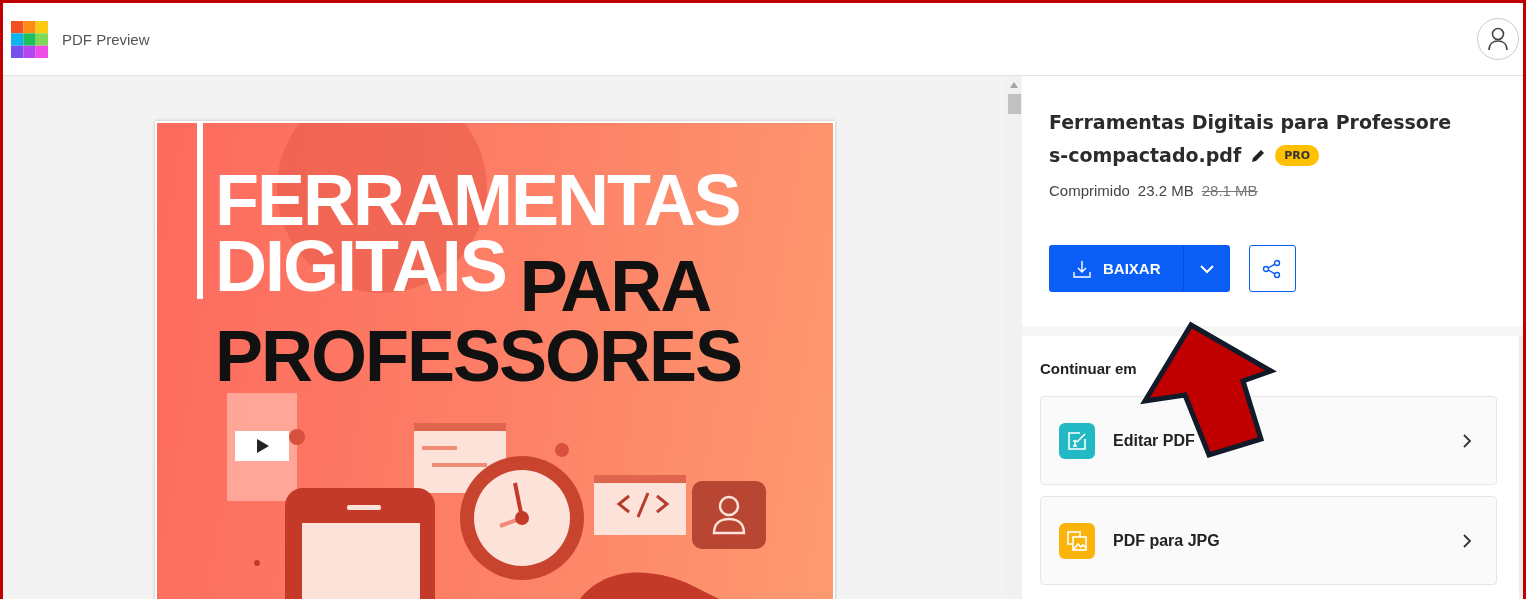 The height and width of the screenshot is (599, 1526). Describe the element at coordinates (29, 39) in the screenshot. I see `logo-icon` at that location.